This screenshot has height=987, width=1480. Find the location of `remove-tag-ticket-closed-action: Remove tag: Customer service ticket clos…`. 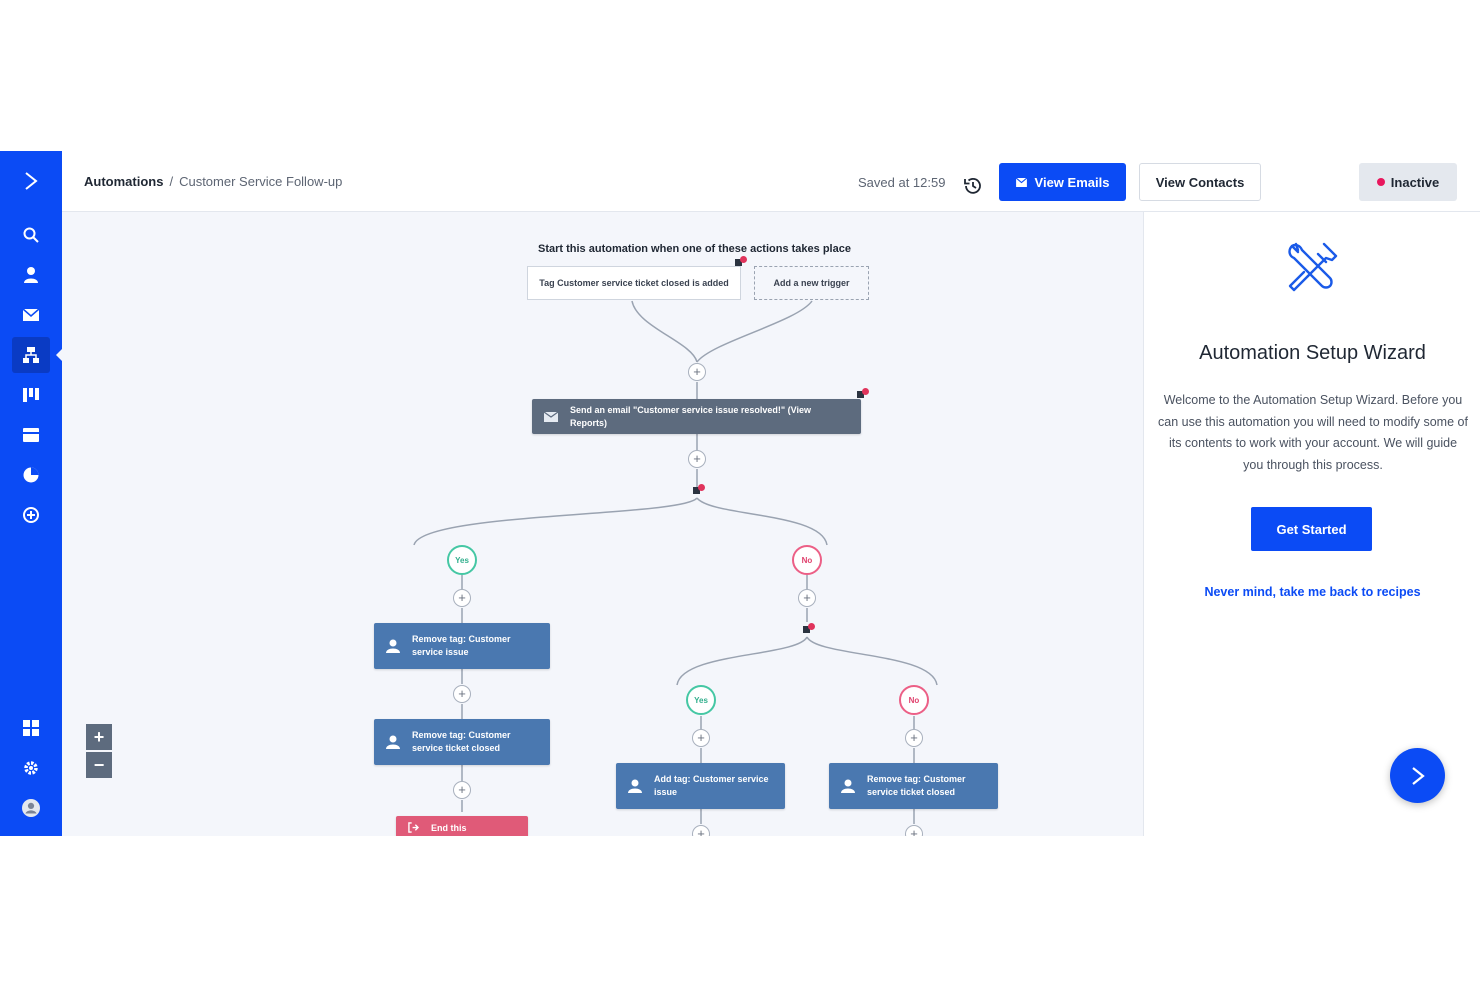

remove-tag-ticket-closed-action: Remove tag: Customer service ticket clos… is located at coordinates (462, 742).